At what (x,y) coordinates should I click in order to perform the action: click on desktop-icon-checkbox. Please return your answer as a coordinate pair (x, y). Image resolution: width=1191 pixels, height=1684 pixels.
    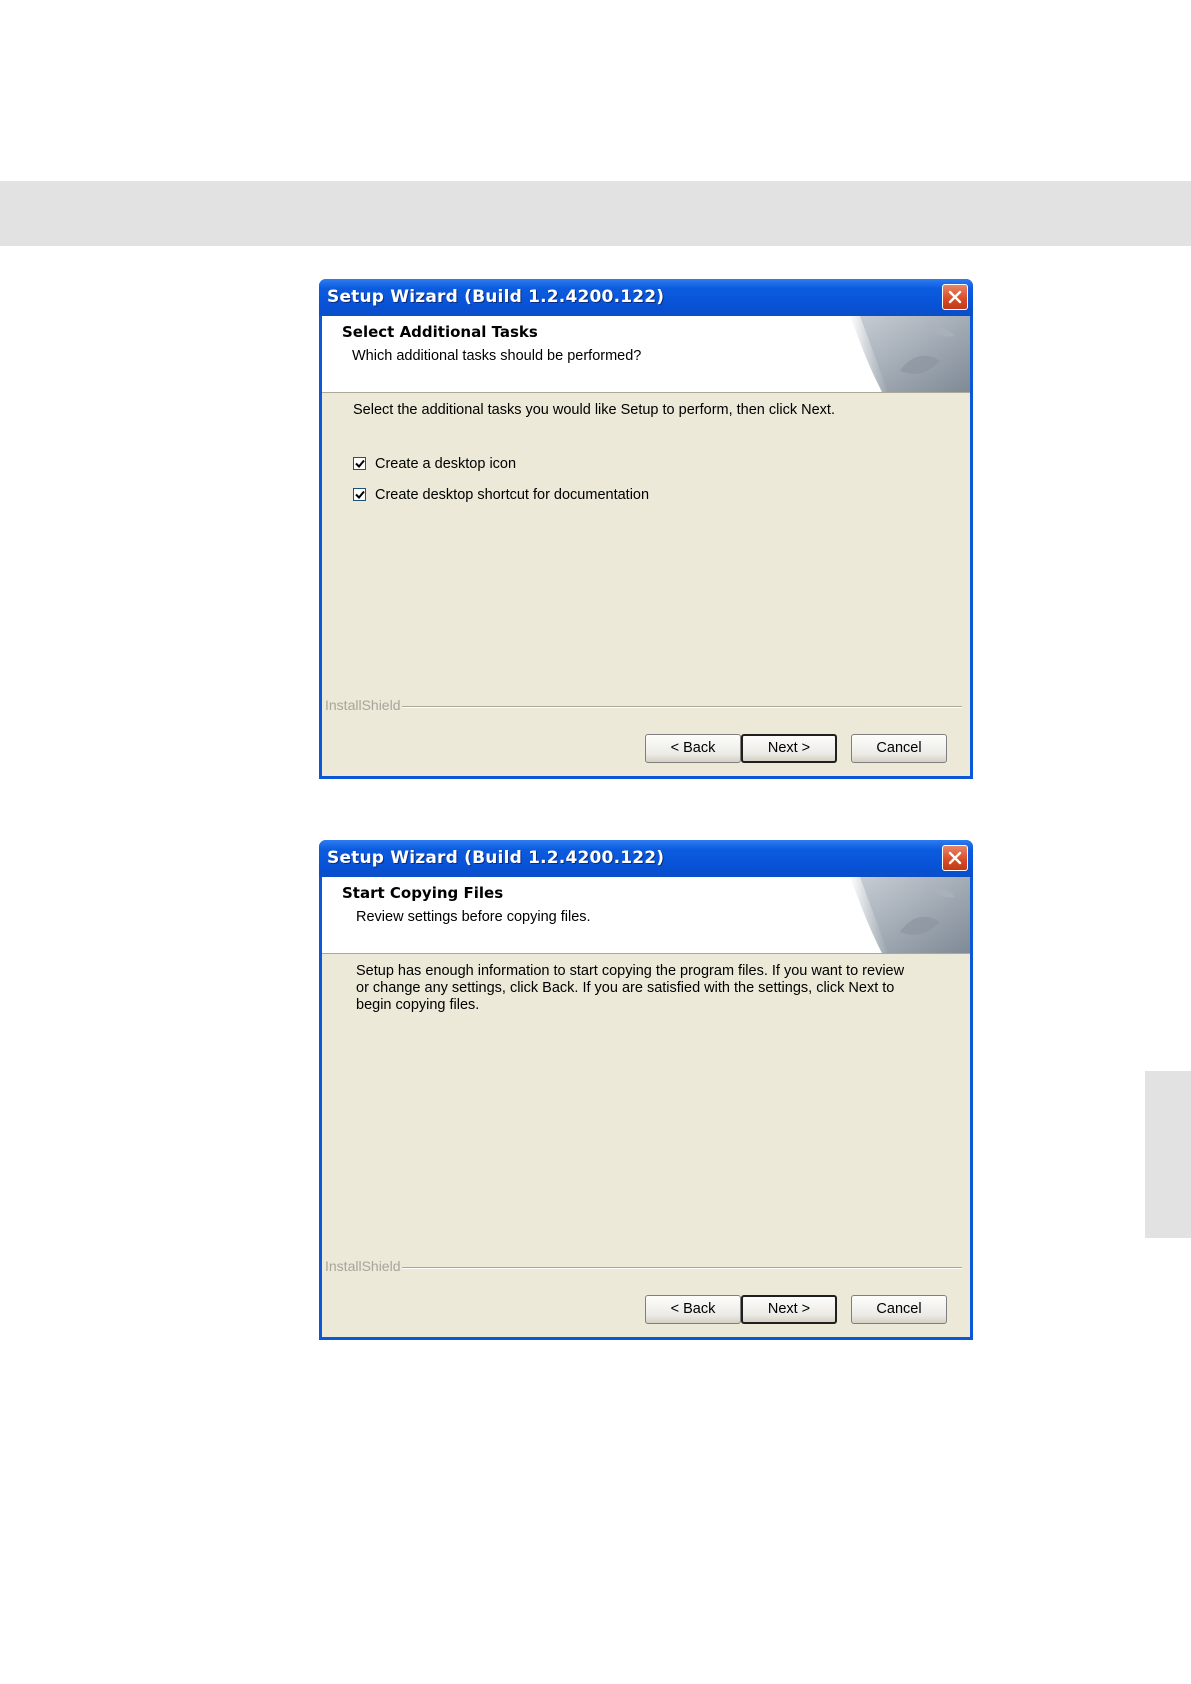
    Looking at the image, I should click on (359, 463).